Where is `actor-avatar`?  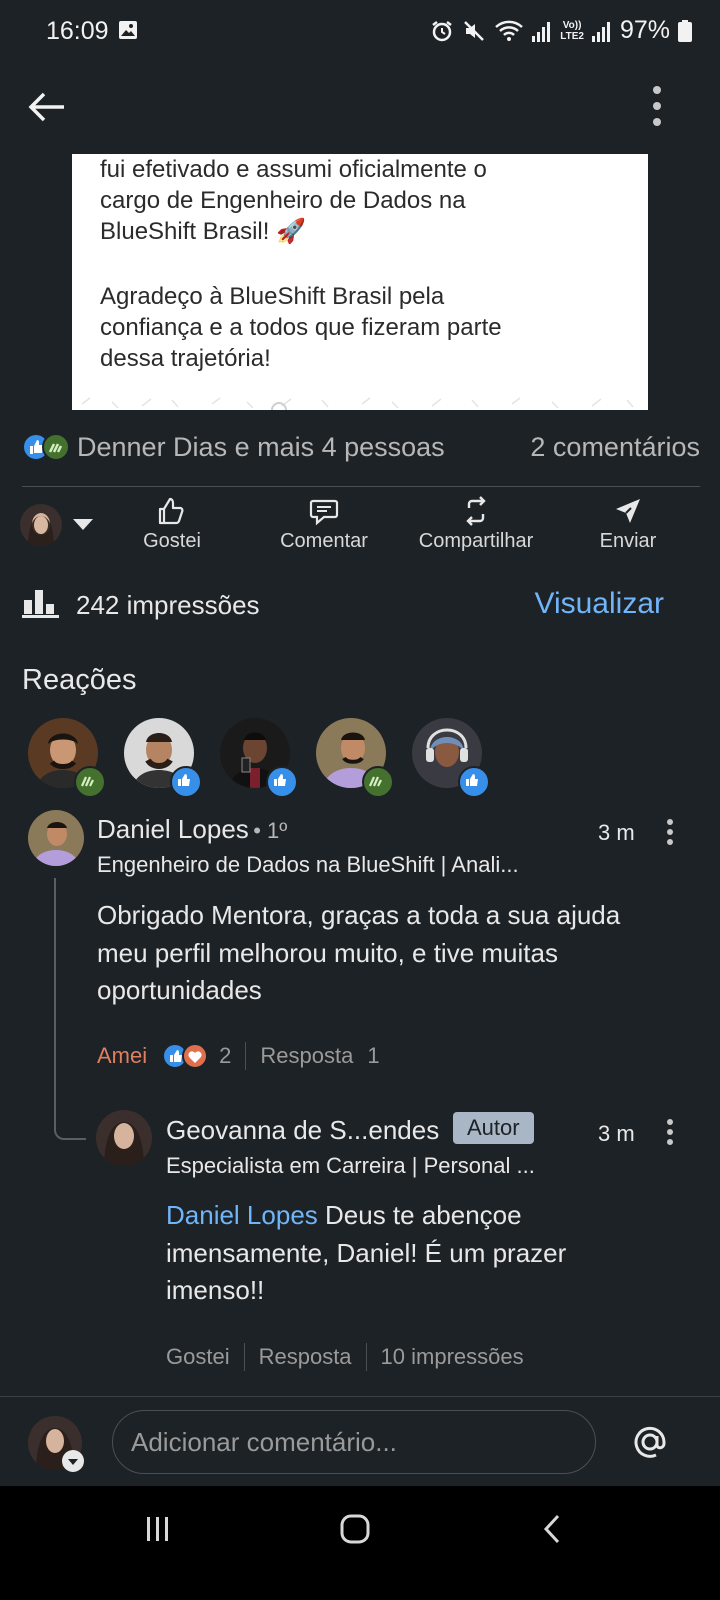
actor-avatar is located at coordinates (41, 525).